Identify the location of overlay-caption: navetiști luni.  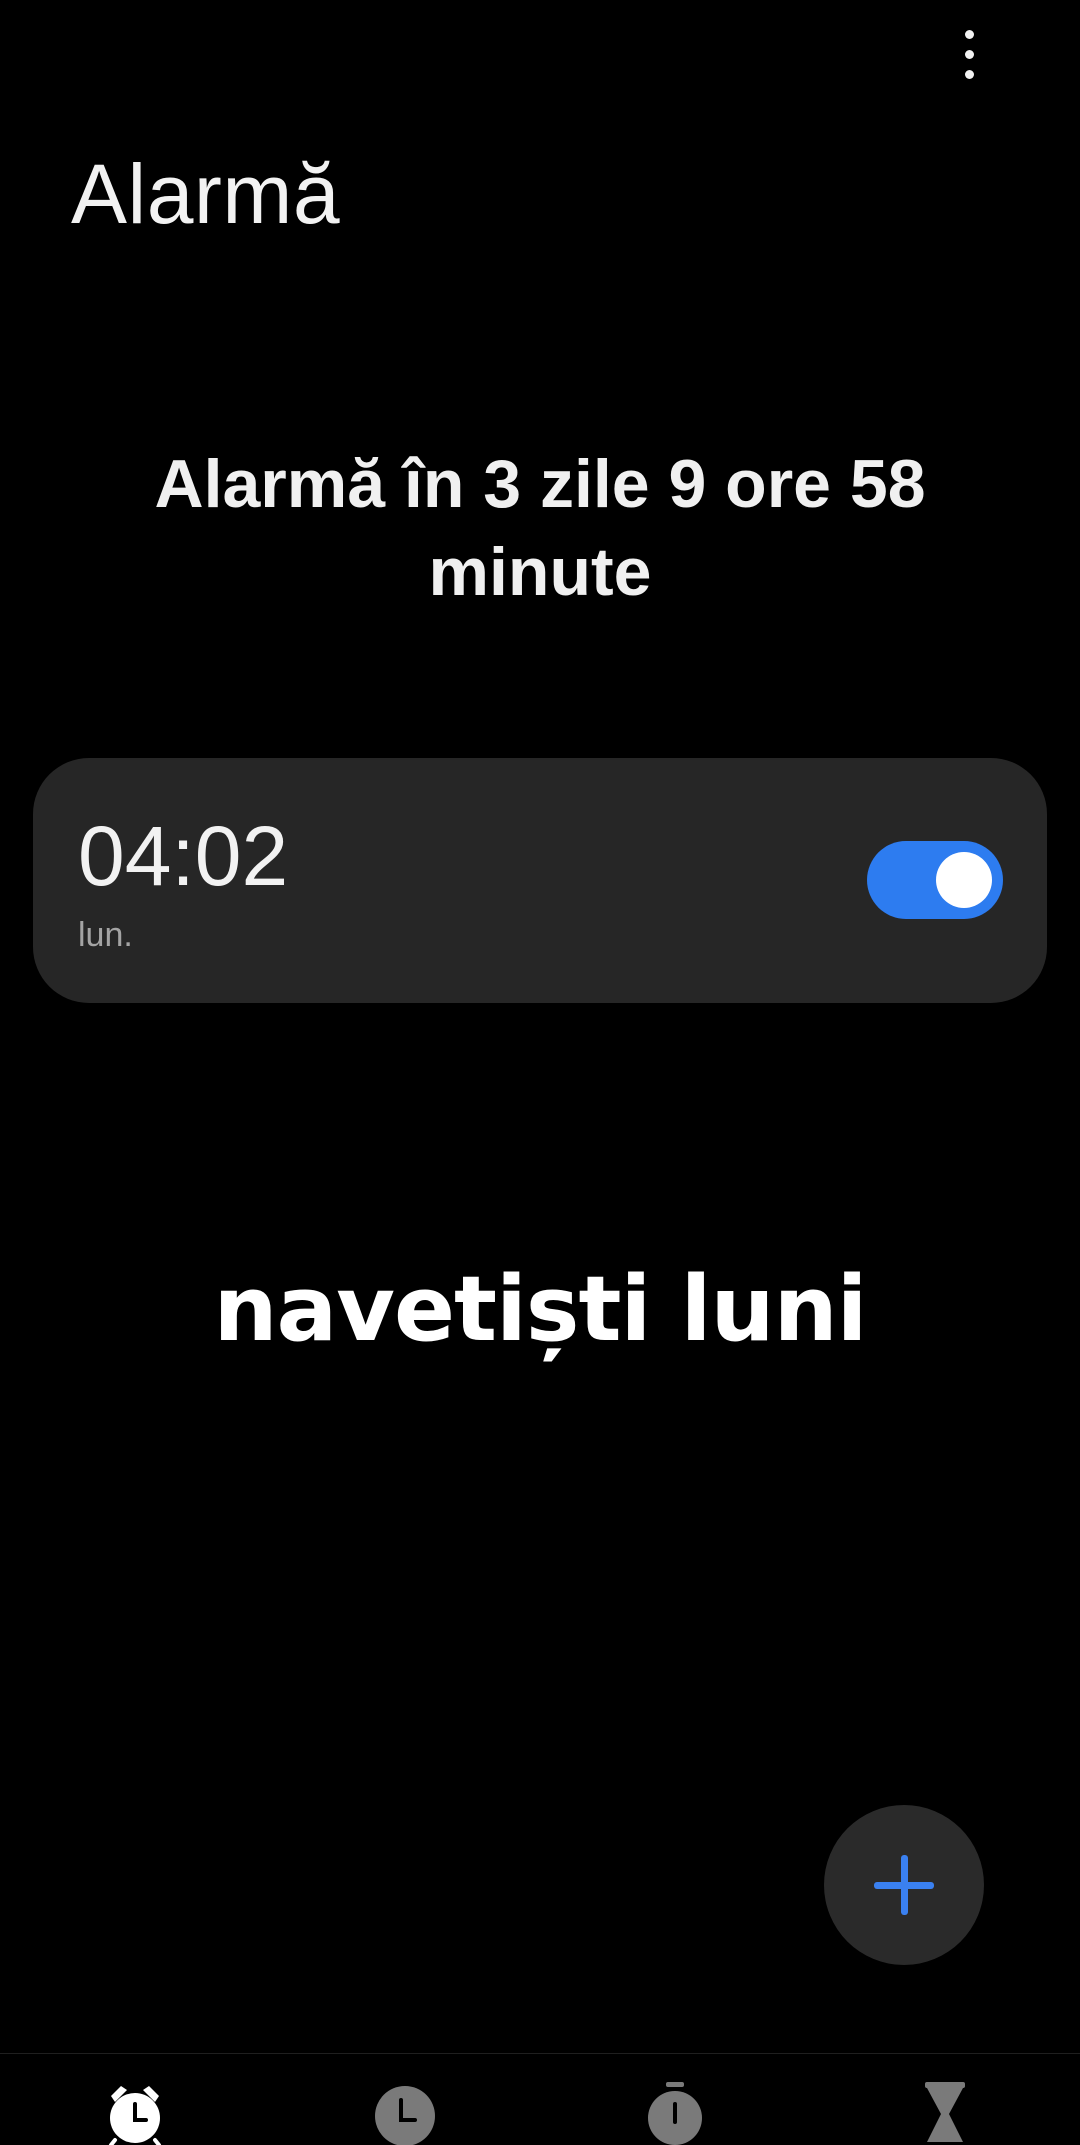
(540, 1309).